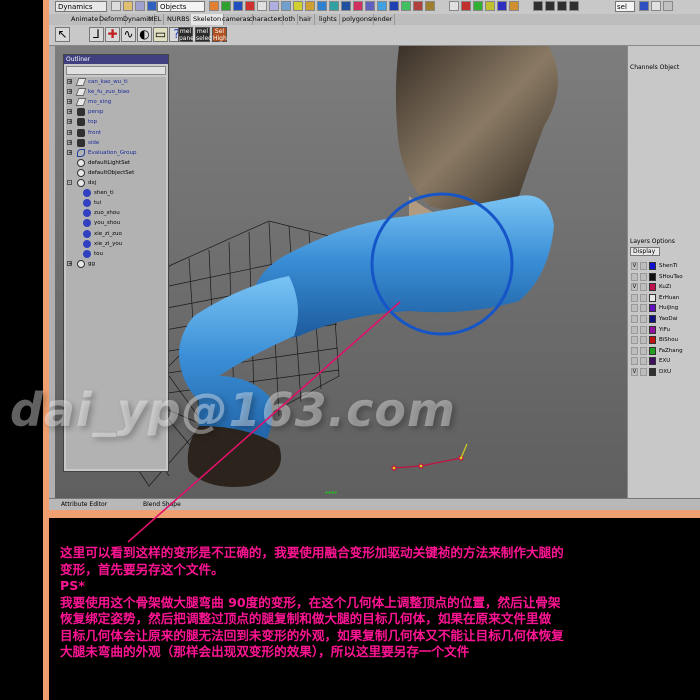 This screenshot has width=700, height=700. I want to click on layer-display-dropdown: Display, so click(645, 251).